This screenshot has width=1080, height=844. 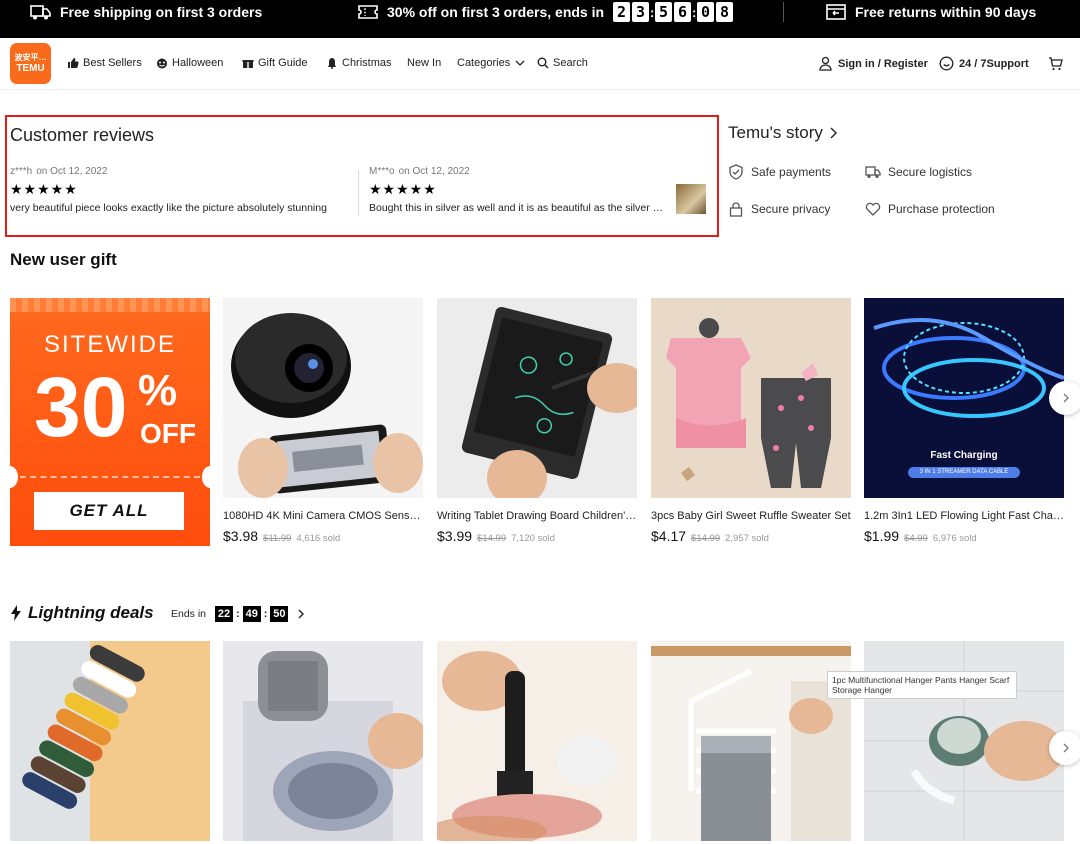 I want to click on price-row: $3.99 $14.99 7,120 sold, so click(x=537, y=536).